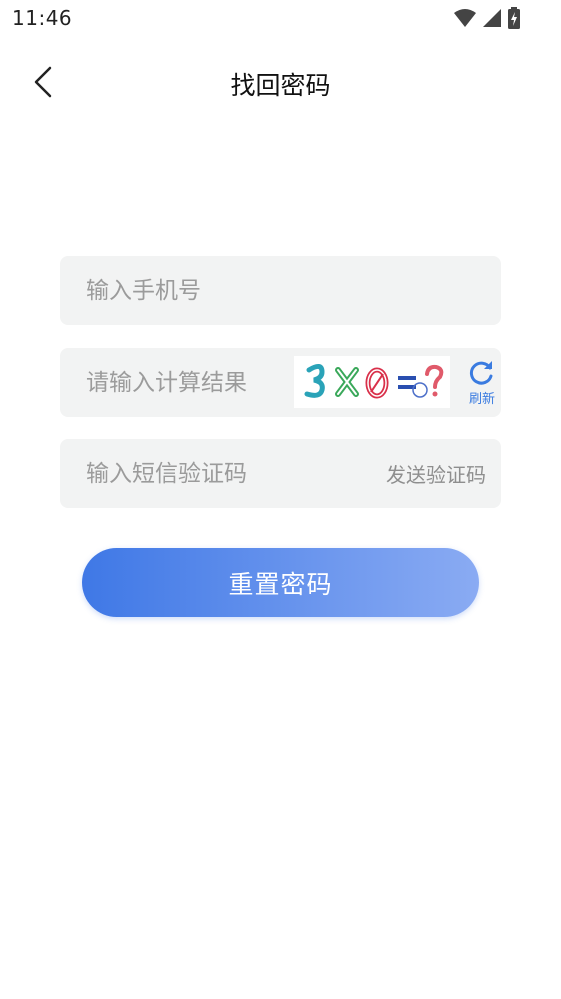 Image resolution: width=561 pixels, height=999 pixels. Describe the element at coordinates (216, 473) in the screenshot. I see `sms-code-input` at that location.